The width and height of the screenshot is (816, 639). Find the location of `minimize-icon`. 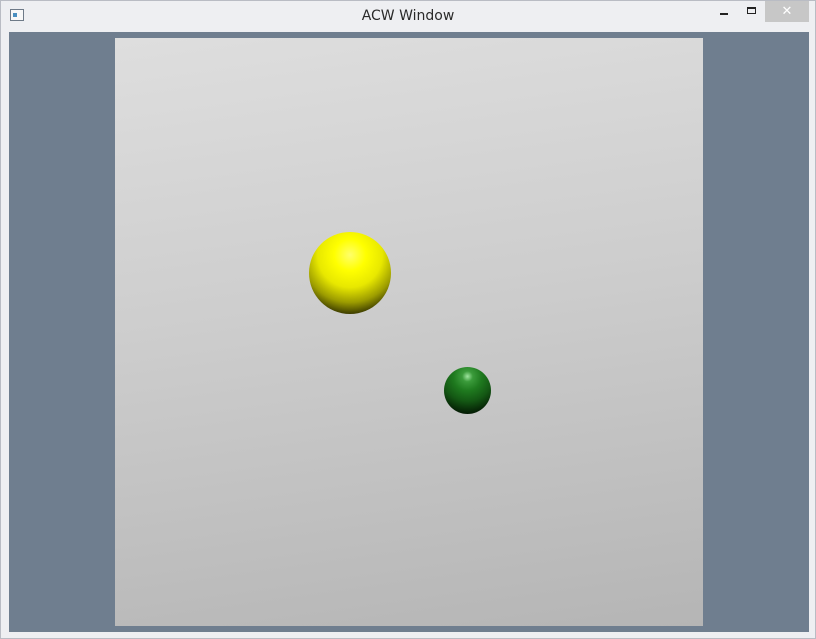

minimize-icon is located at coordinates (724, 14).